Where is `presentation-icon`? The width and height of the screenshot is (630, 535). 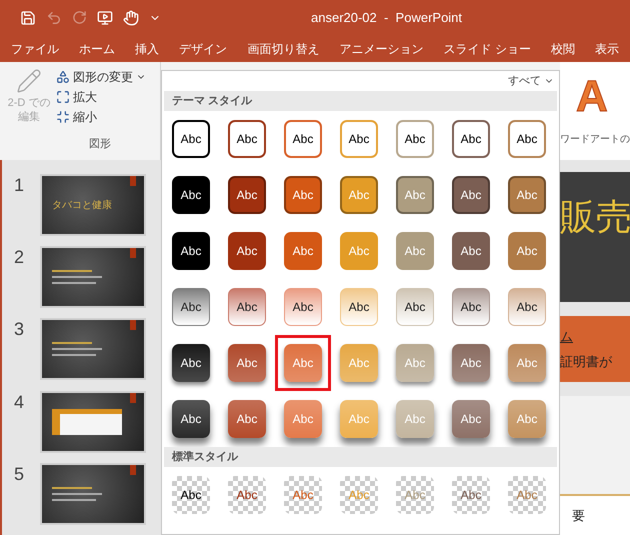 presentation-icon is located at coordinates (105, 18).